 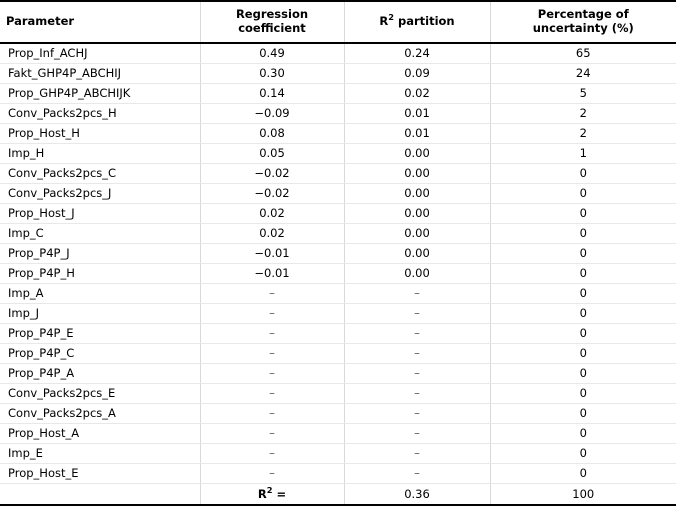 I want to click on column-header-regression-line2: coefficient, so click(x=272, y=28).